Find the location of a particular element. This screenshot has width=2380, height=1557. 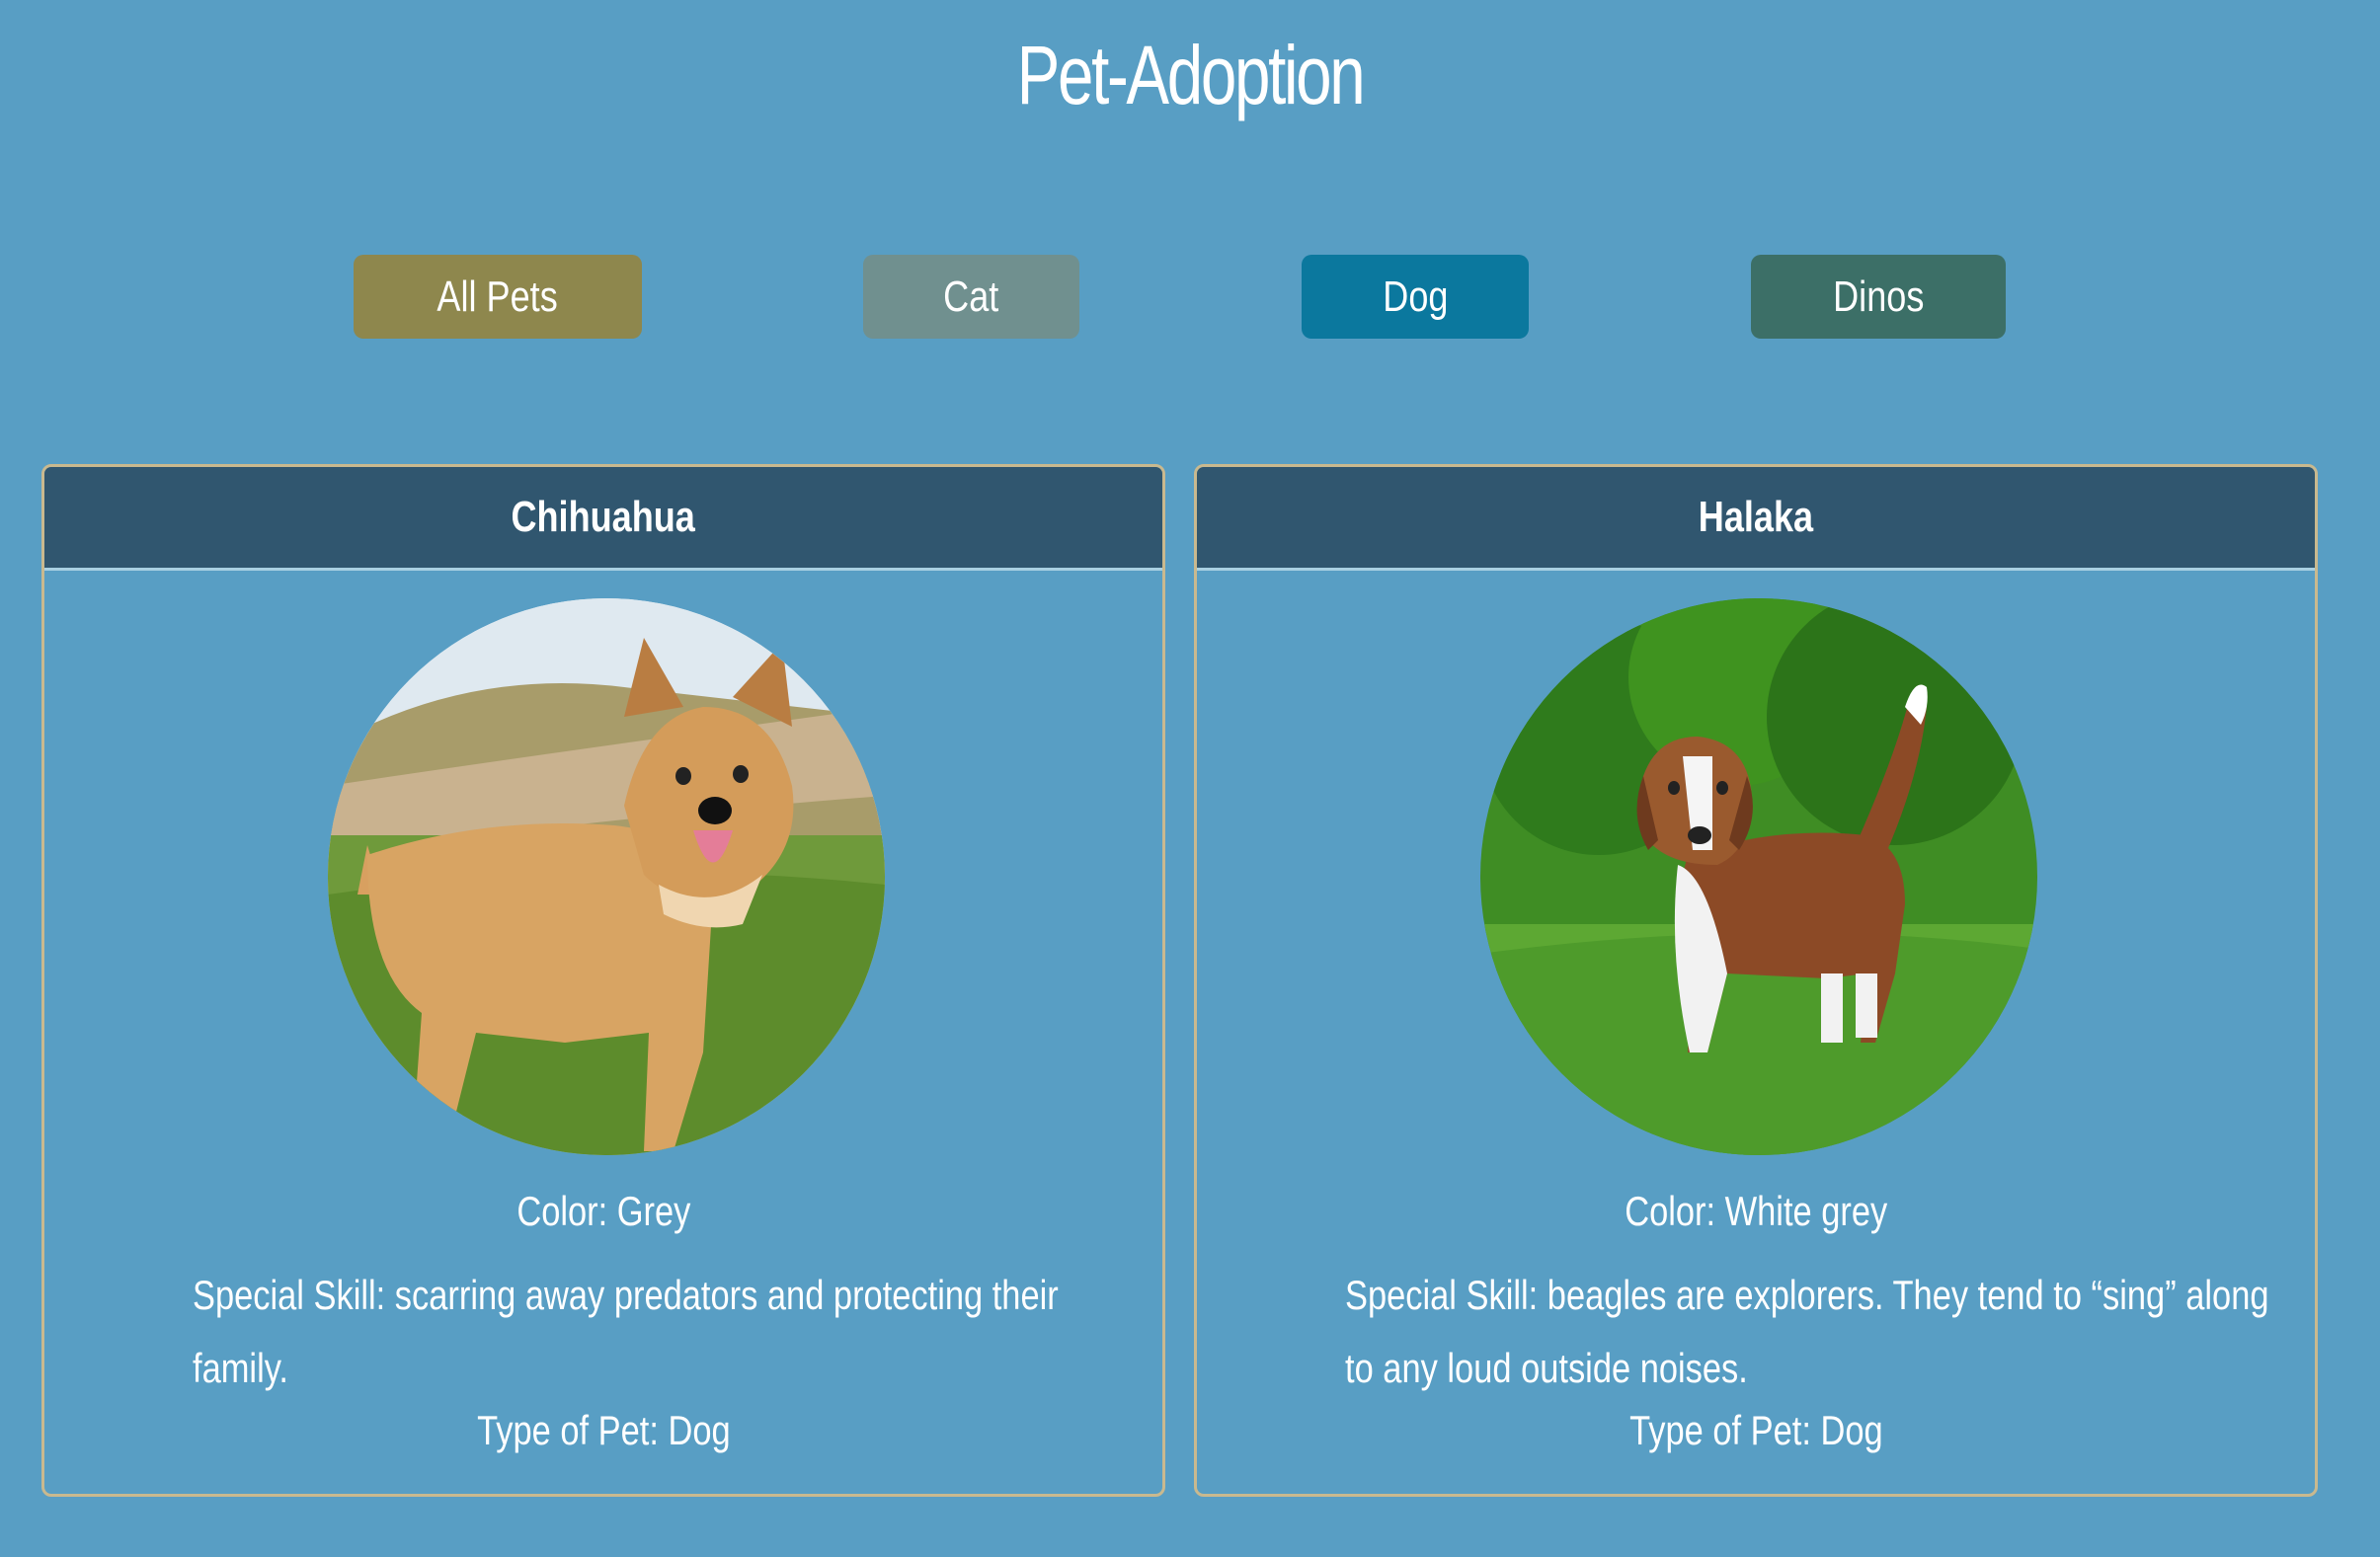

all-pets-button-label: All Pets is located at coordinates (497, 296).